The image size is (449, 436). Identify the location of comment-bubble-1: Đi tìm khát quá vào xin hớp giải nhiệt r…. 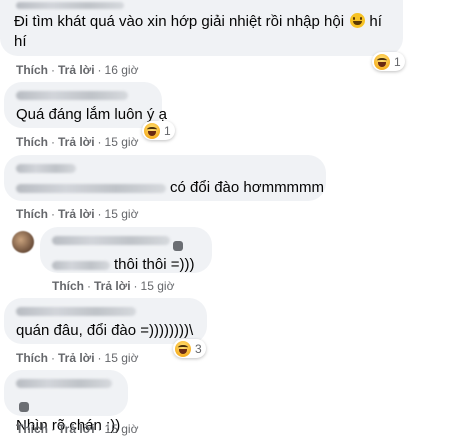
(201, 28).